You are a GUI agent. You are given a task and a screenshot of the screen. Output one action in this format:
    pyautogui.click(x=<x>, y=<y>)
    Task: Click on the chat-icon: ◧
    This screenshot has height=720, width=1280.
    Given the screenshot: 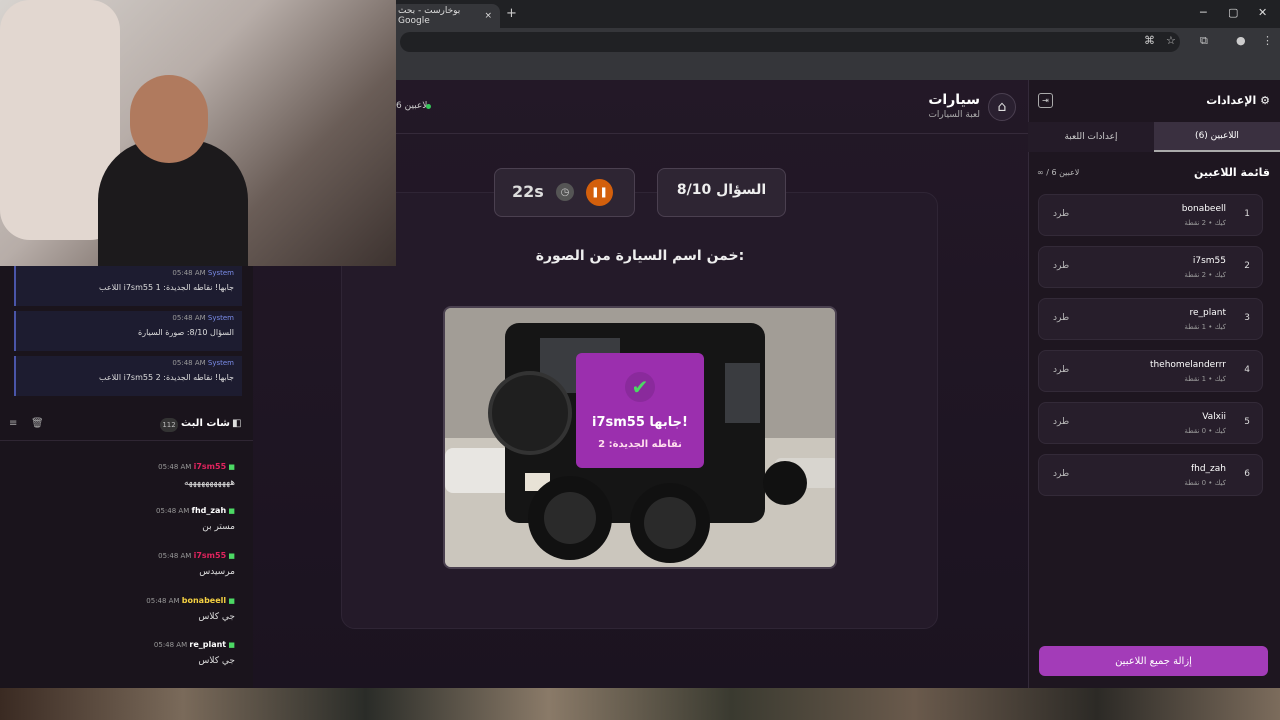 What is the action you would take?
    pyautogui.click(x=237, y=423)
    